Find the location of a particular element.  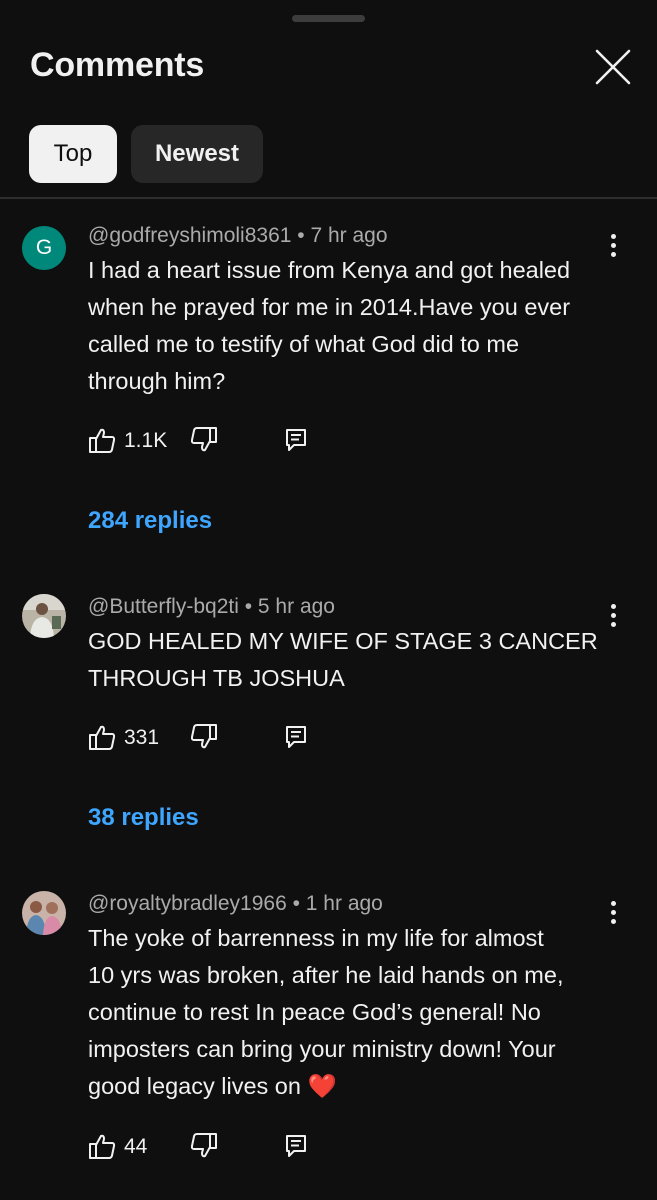

comment-line-last: good legacy lives on ❤️ is located at coordinates (353, 1086).